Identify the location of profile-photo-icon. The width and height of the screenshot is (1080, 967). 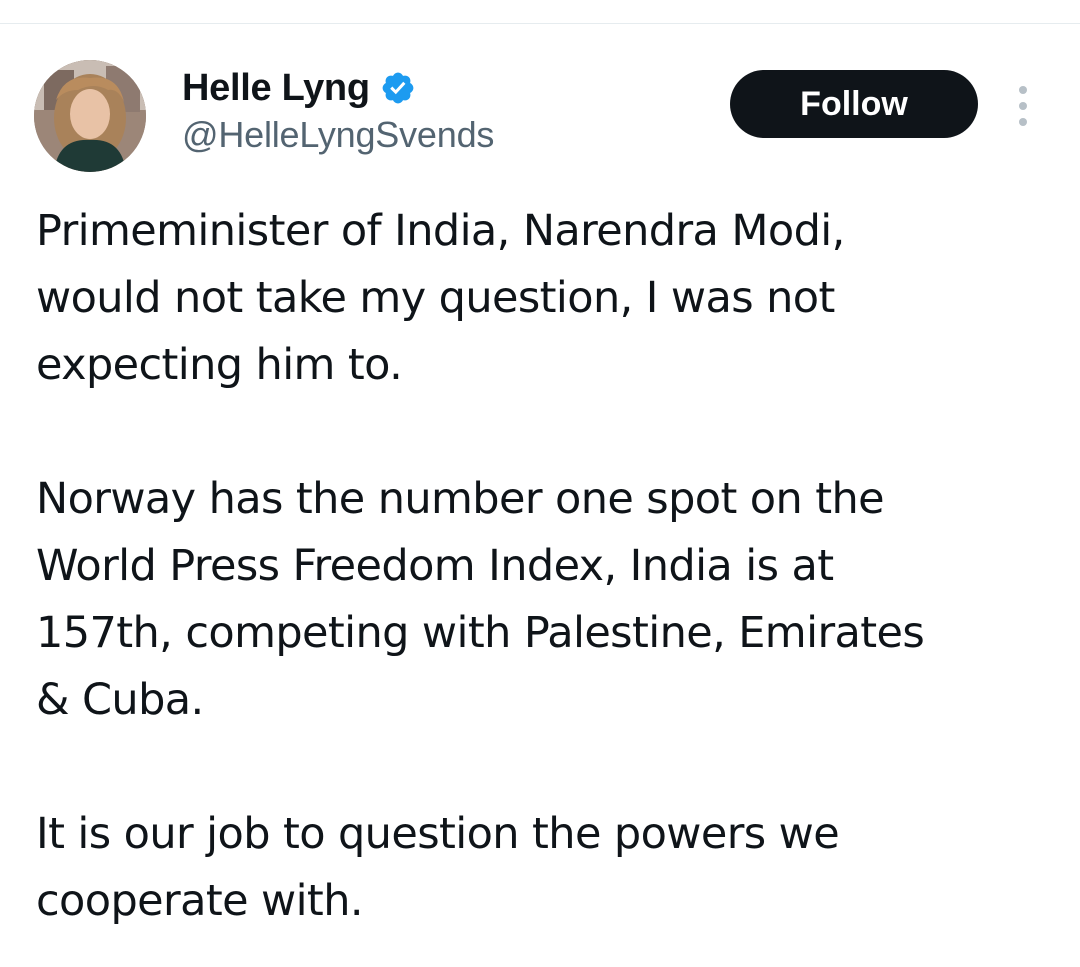
(90, 116).